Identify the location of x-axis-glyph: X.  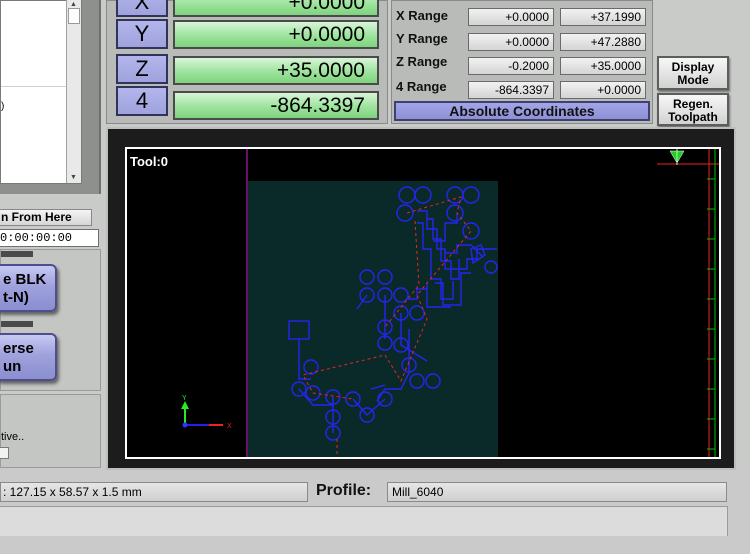
(229, 426).